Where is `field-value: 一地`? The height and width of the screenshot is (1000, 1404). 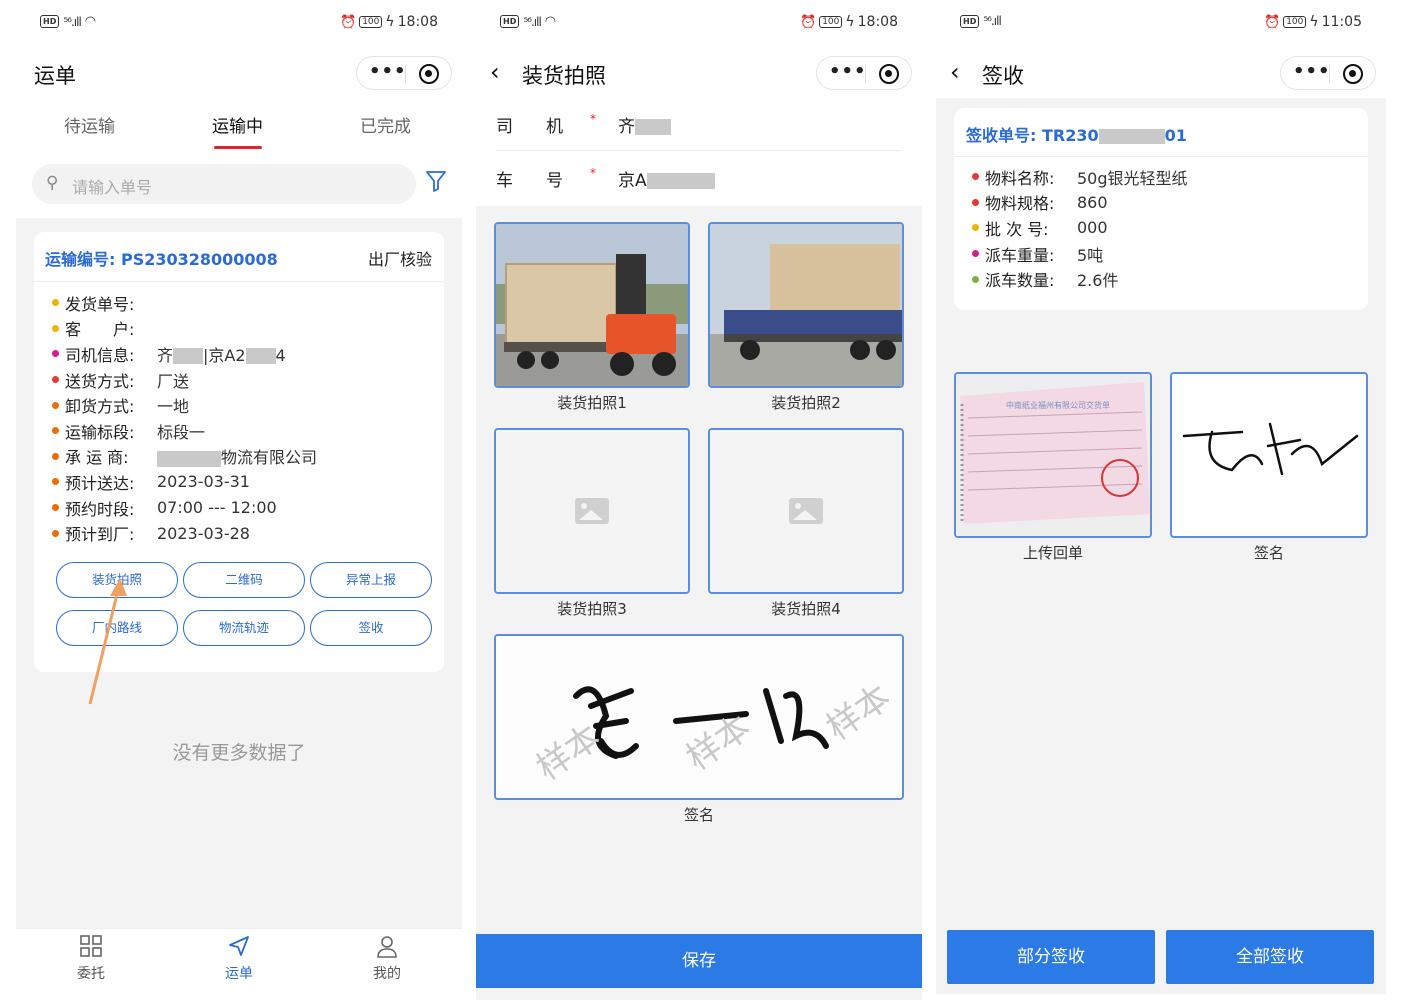 field-value: 一地 is located at coordinates (173, 407).